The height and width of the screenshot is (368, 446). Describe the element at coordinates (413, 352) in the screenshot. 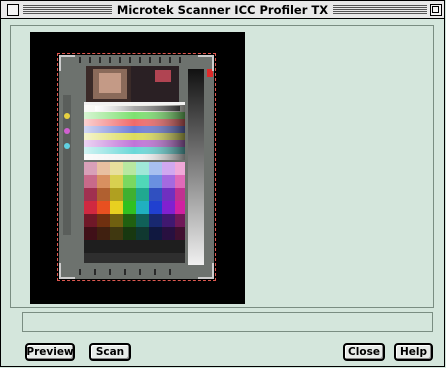

I see `help-button: Help` at that location.